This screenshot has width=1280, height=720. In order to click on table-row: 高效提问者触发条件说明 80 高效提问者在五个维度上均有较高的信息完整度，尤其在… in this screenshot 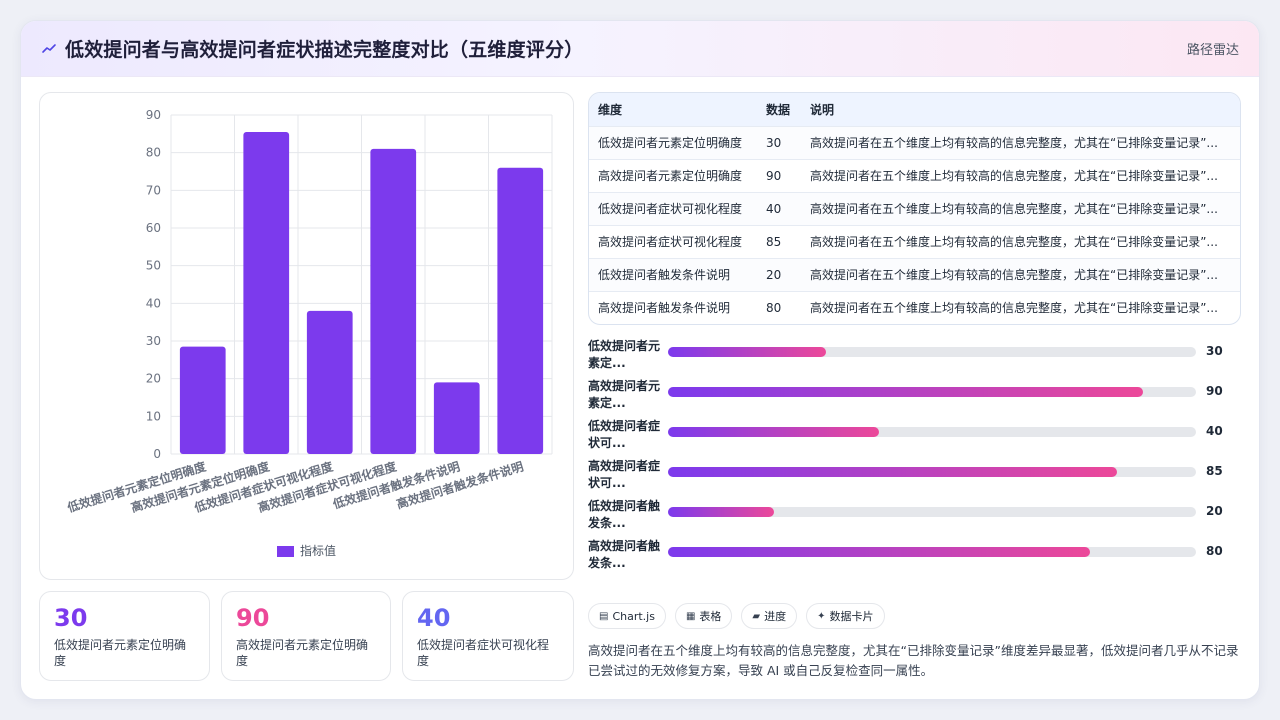, I will do `click(914, 307)`.